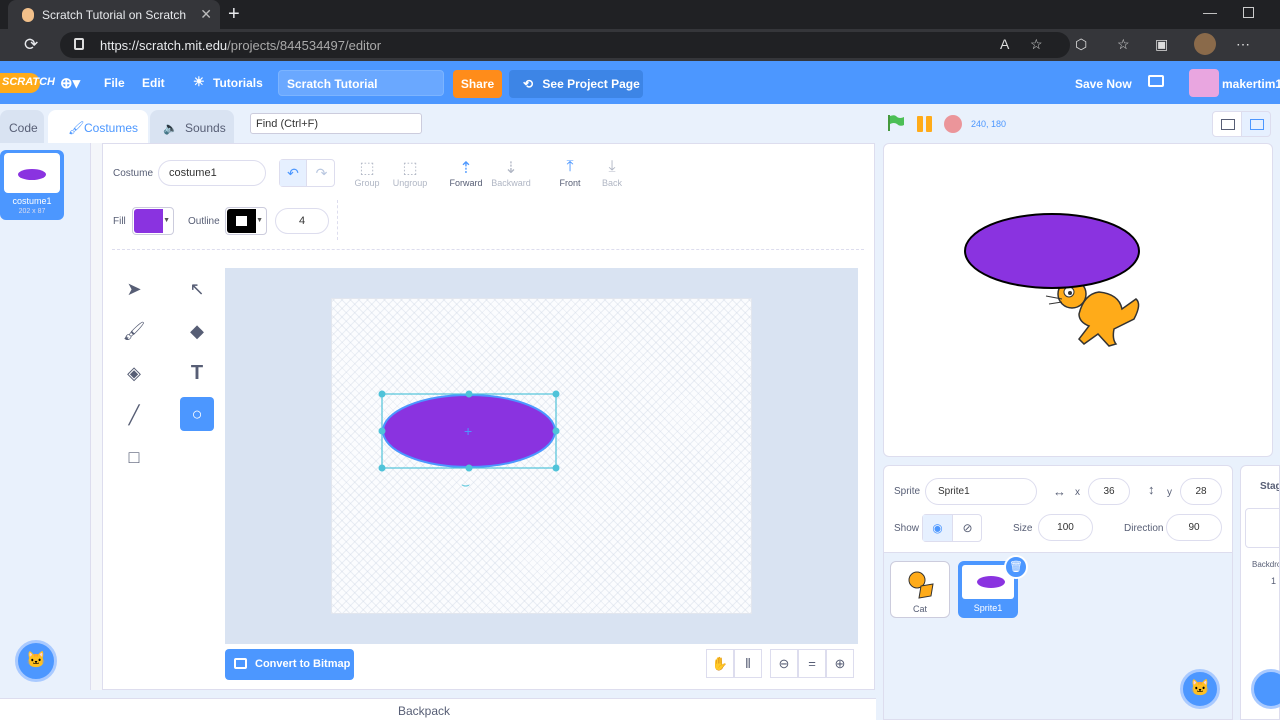  Describe the element at coordinates (114, 83) in the screenshot. I see `file-menu: File` at that location.